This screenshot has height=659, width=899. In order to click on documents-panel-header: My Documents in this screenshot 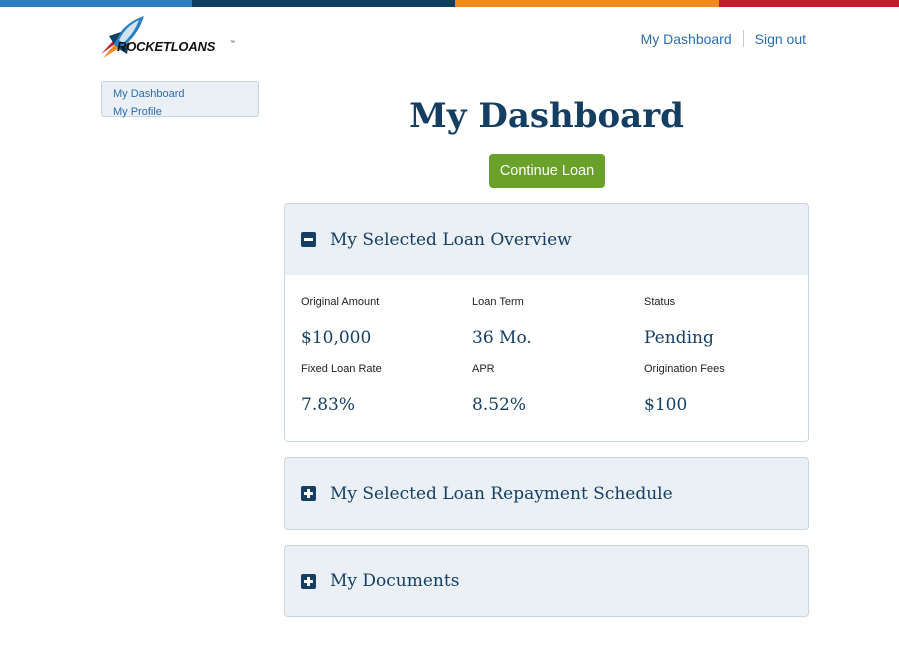, I will do `click(546, 581)`.